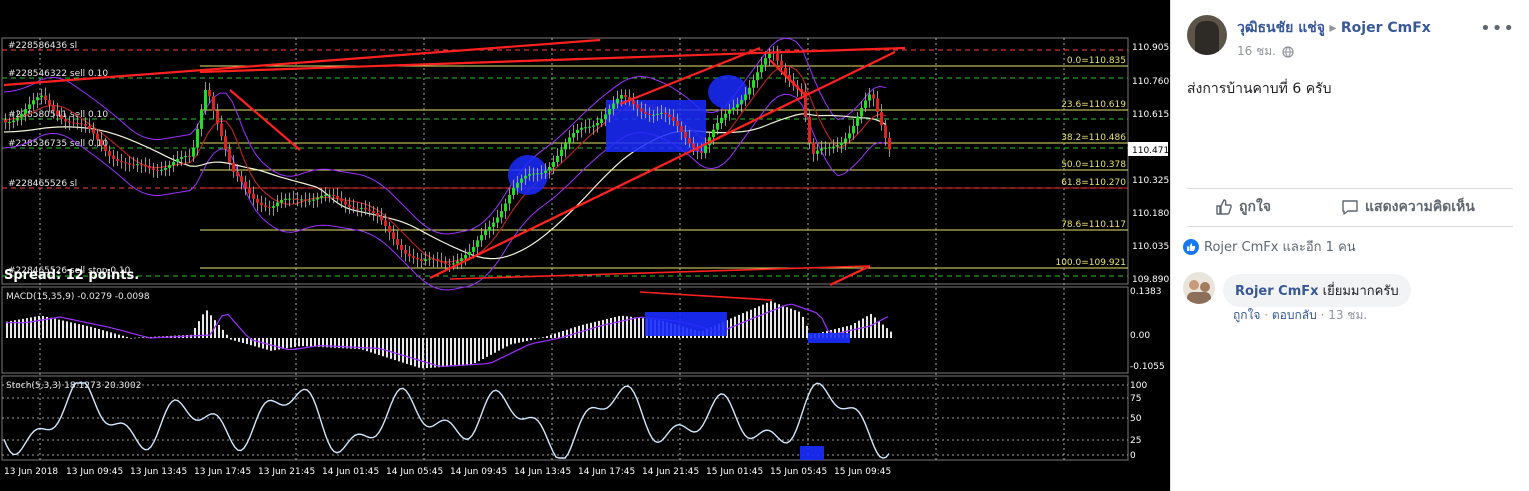 The height and width of the screenshot is (491, 1529). I want to click on time-axis-label: 14 Jun 21:45, so click(670, 472).